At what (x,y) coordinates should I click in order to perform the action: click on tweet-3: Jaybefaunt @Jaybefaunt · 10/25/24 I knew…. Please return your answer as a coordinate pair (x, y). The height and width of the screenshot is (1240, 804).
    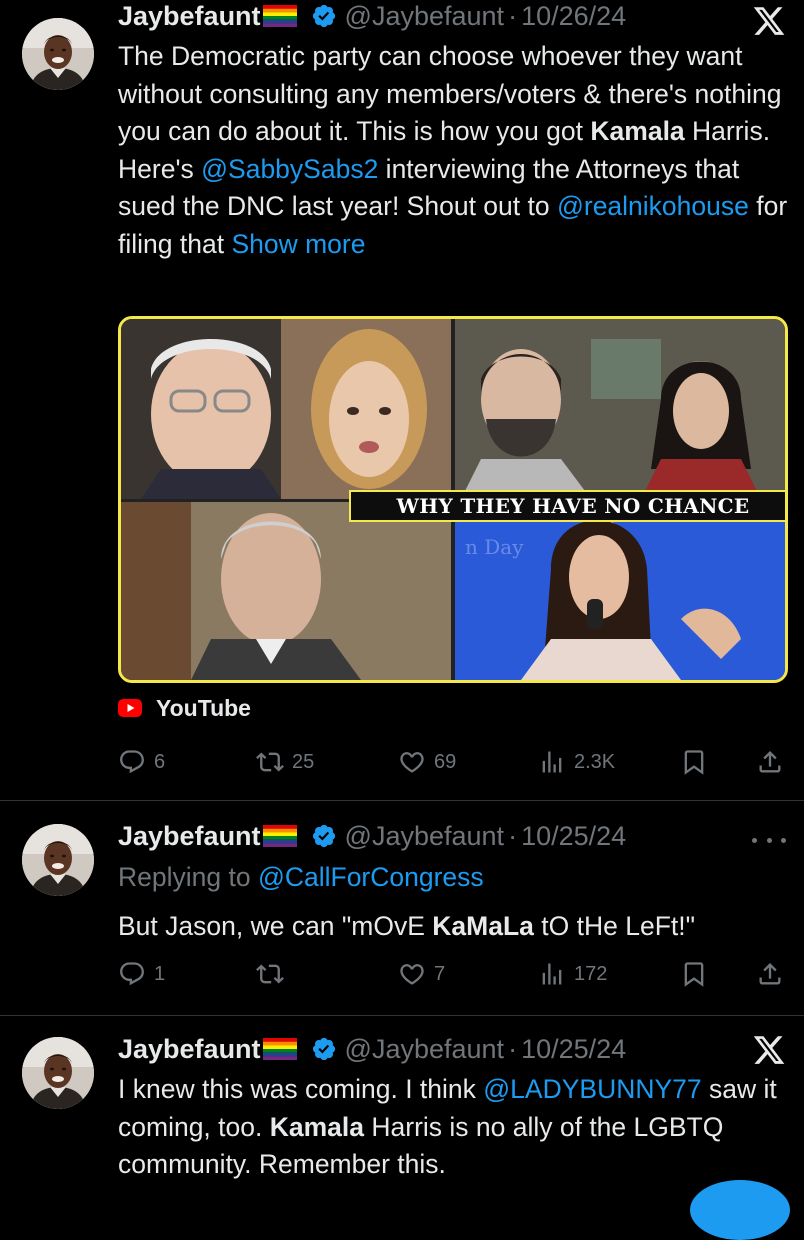
    Looking at the image, I should click on (402, 1107).